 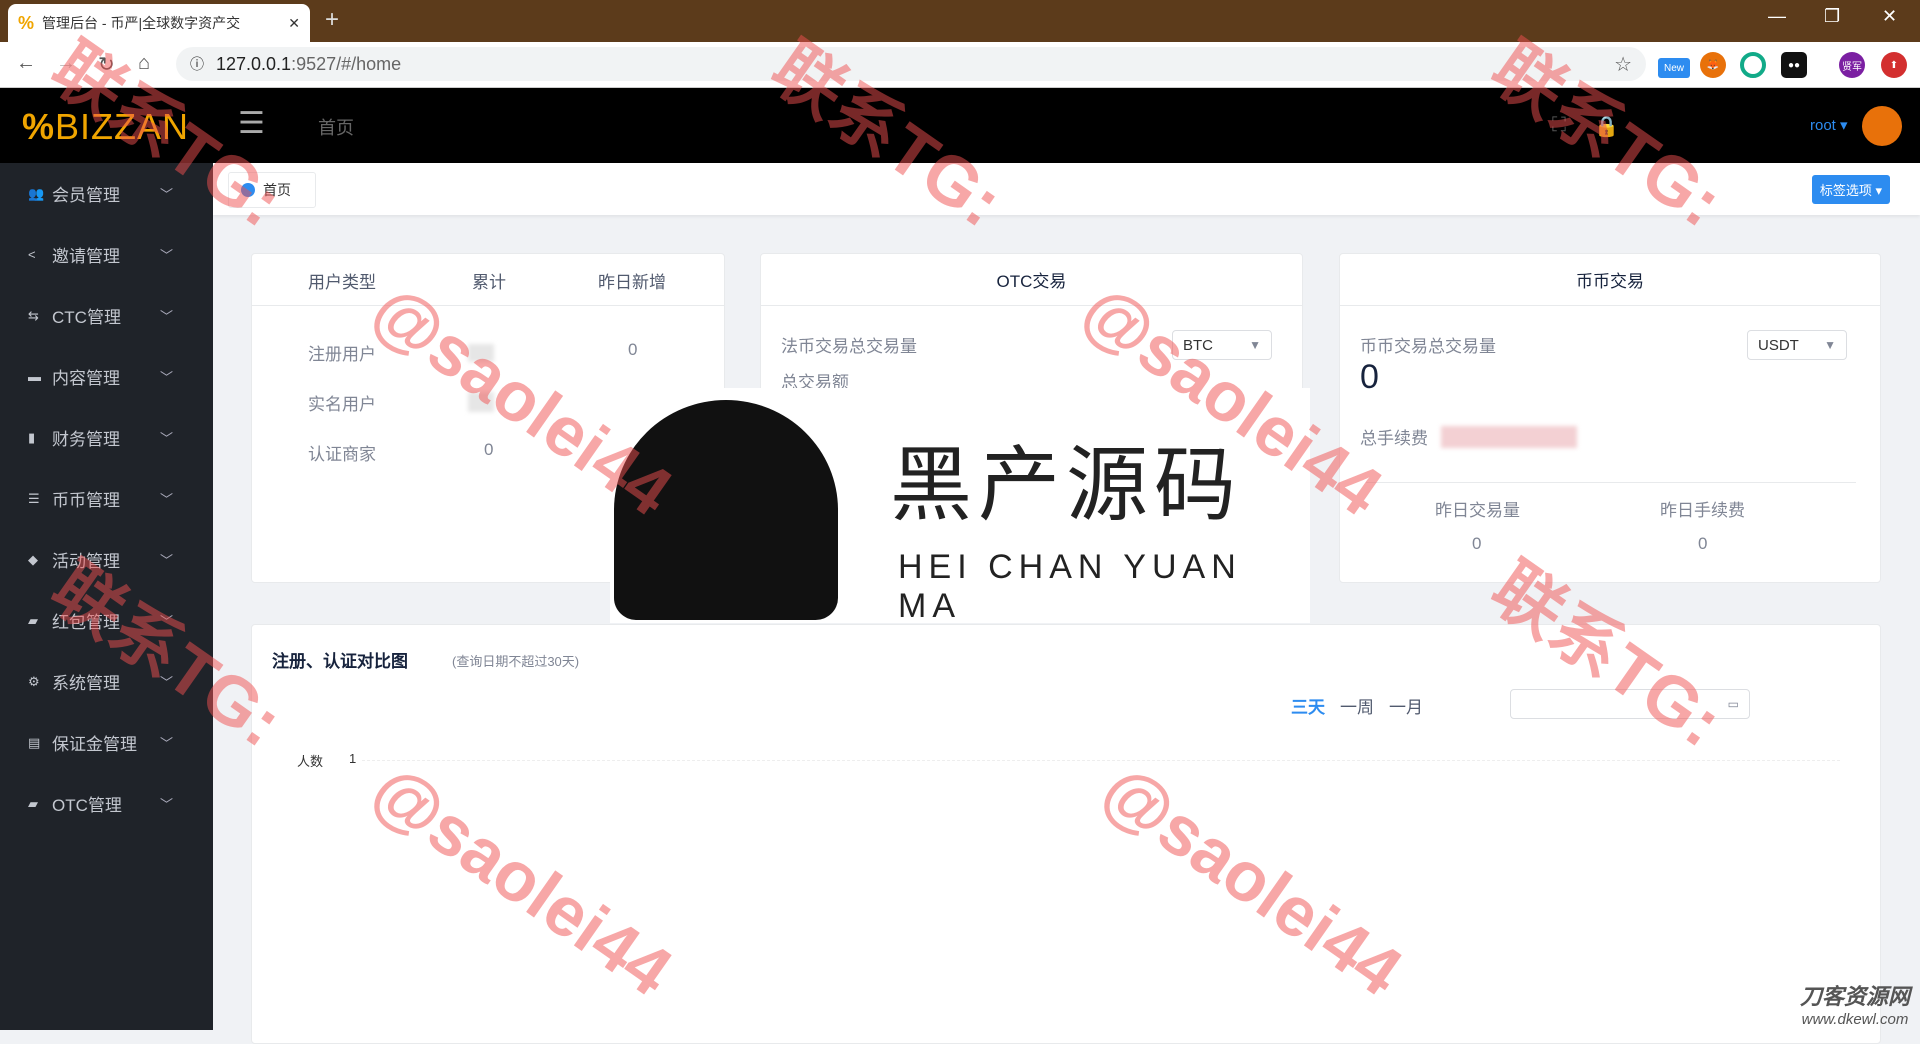 What do you see at coordinates (1777, 16) in the screenshot?
I see `minimize-icon: —` at bounding box center [1777, 16].